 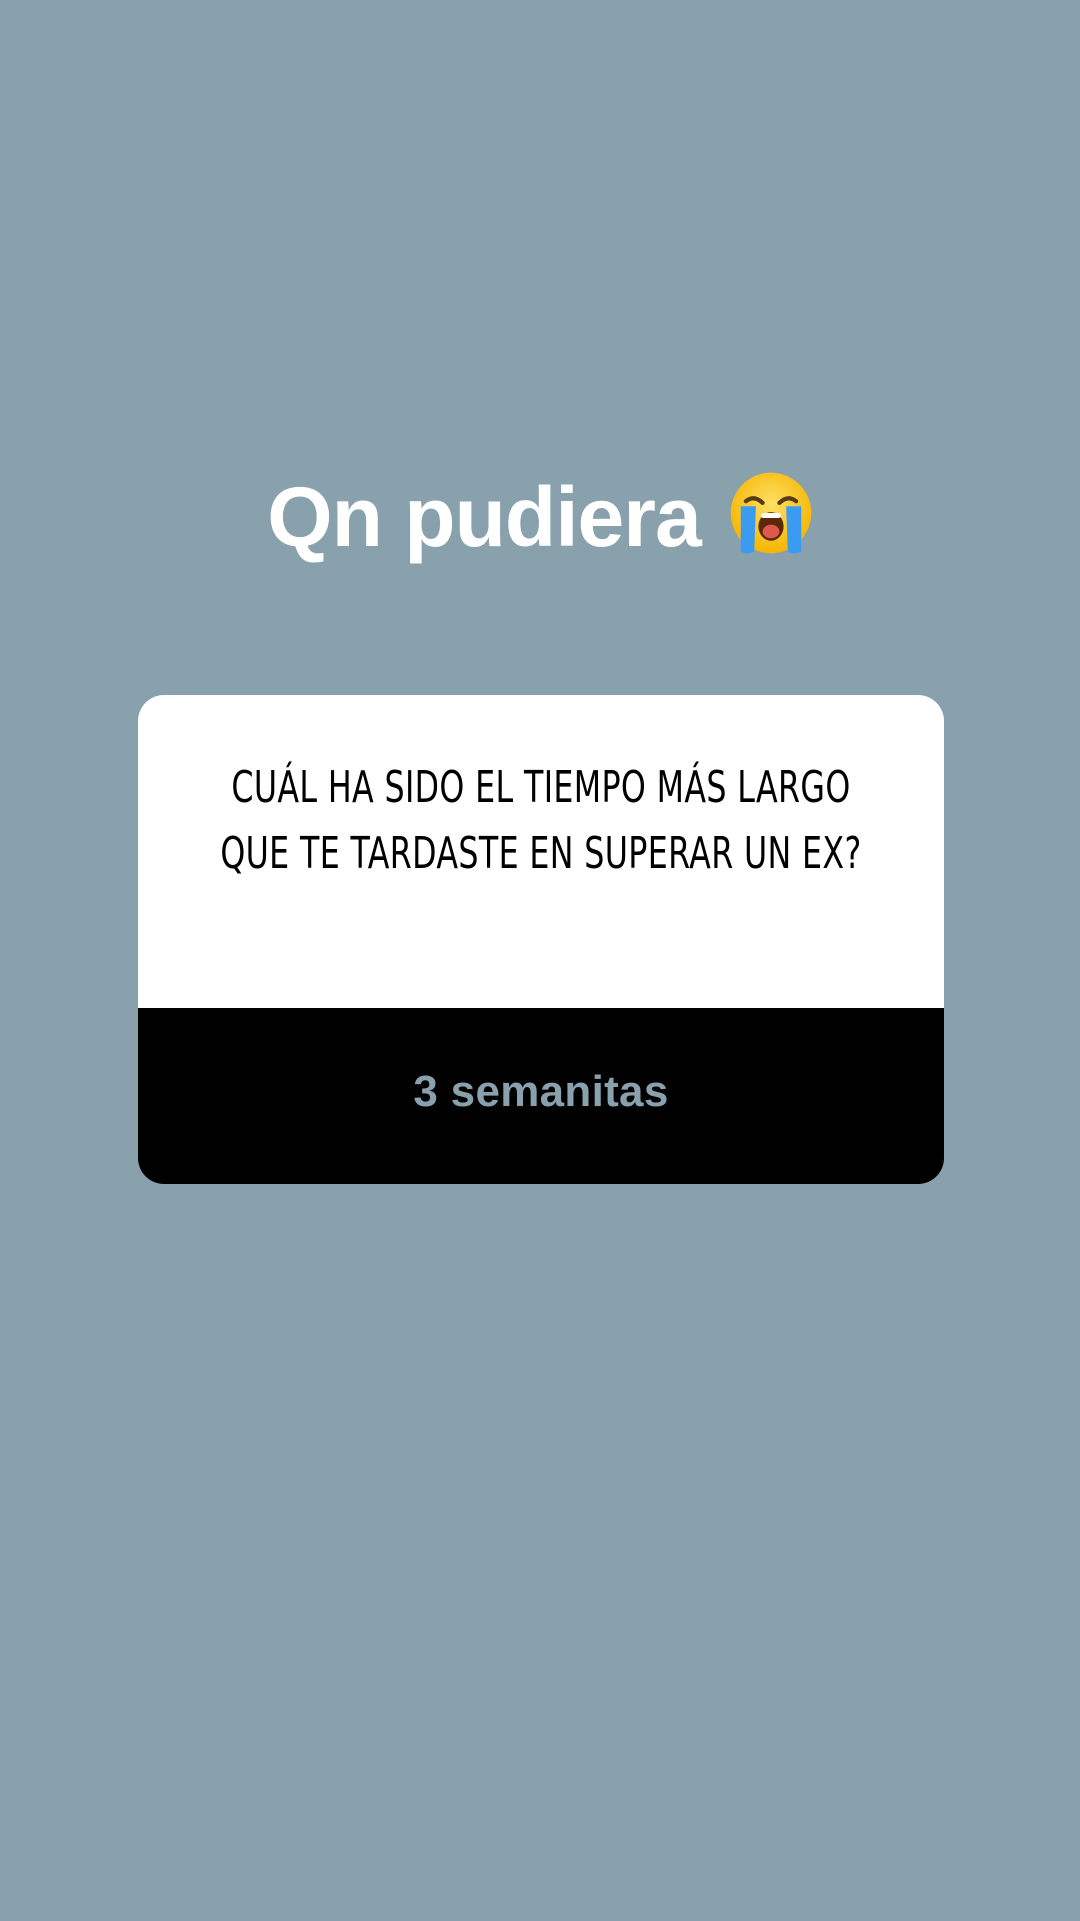 What do you see at coordinates (484, 516) in the screenshot?
I see `caption-text: Qn pudiera` at bounding box center [484, 516].